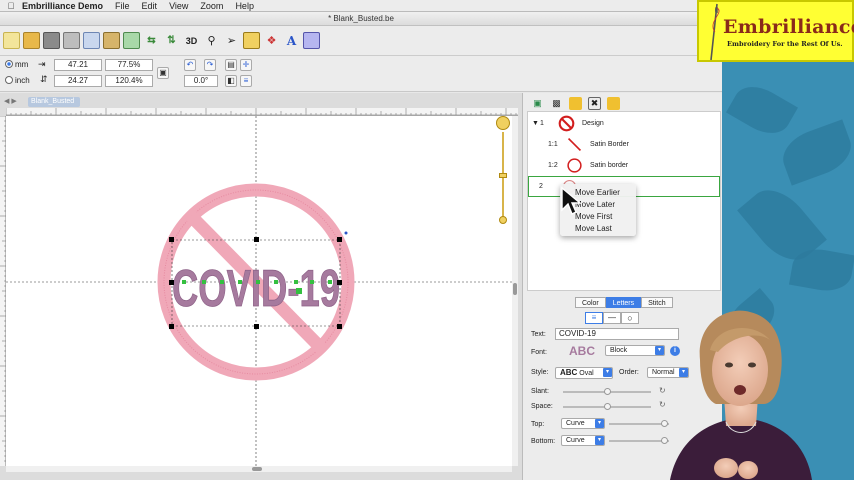 The height and width of the screenshot is (480, 854). I want to click on unit-inch-label: inch, so click(22, 80).